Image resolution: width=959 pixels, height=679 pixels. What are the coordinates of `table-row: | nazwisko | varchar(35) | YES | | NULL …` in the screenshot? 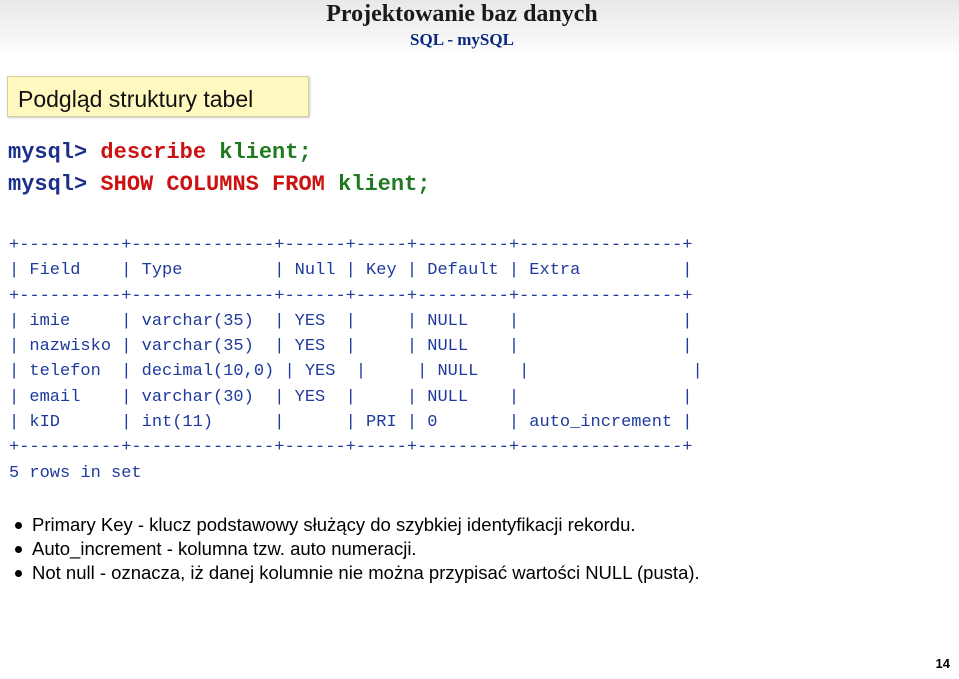 It's located at (351, 347).